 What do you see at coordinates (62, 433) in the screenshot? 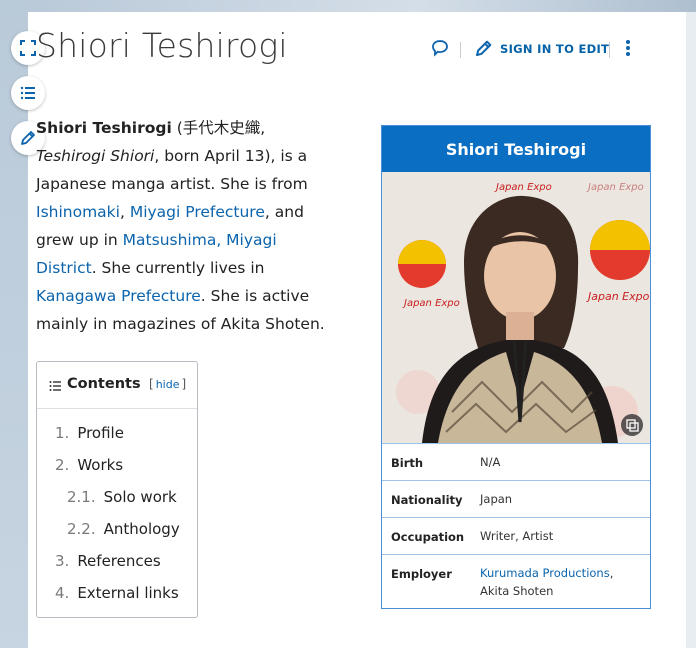
I see `toc-number: 1.` at bounding box center [62, 433].